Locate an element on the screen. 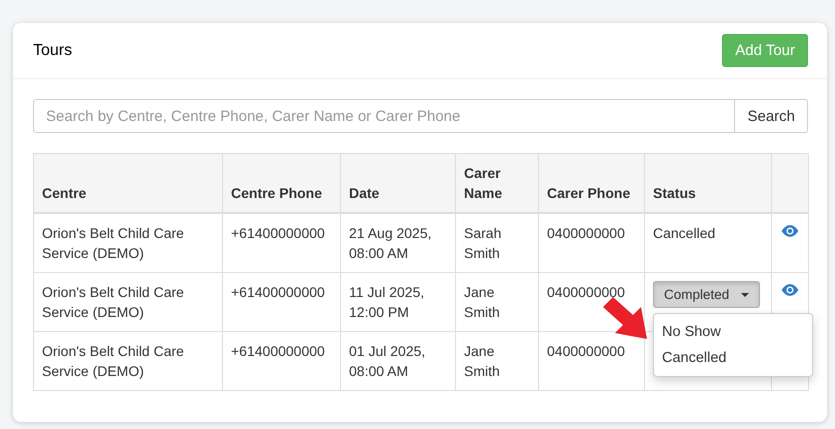 The height and width of the screenshot is (429, 835). table-cell: 0400000000 is located at coordinates (591, 242).